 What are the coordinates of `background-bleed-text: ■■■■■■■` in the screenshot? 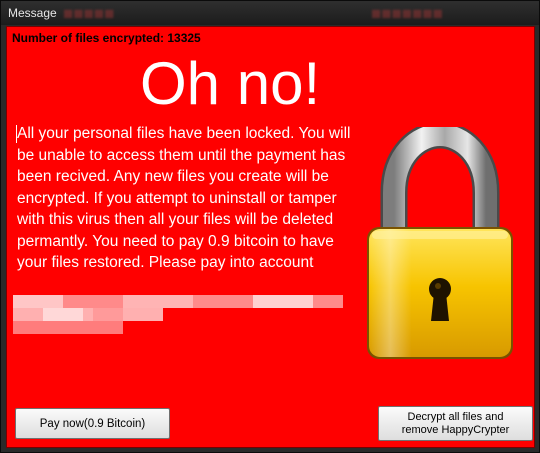 It's located at (407, 13).